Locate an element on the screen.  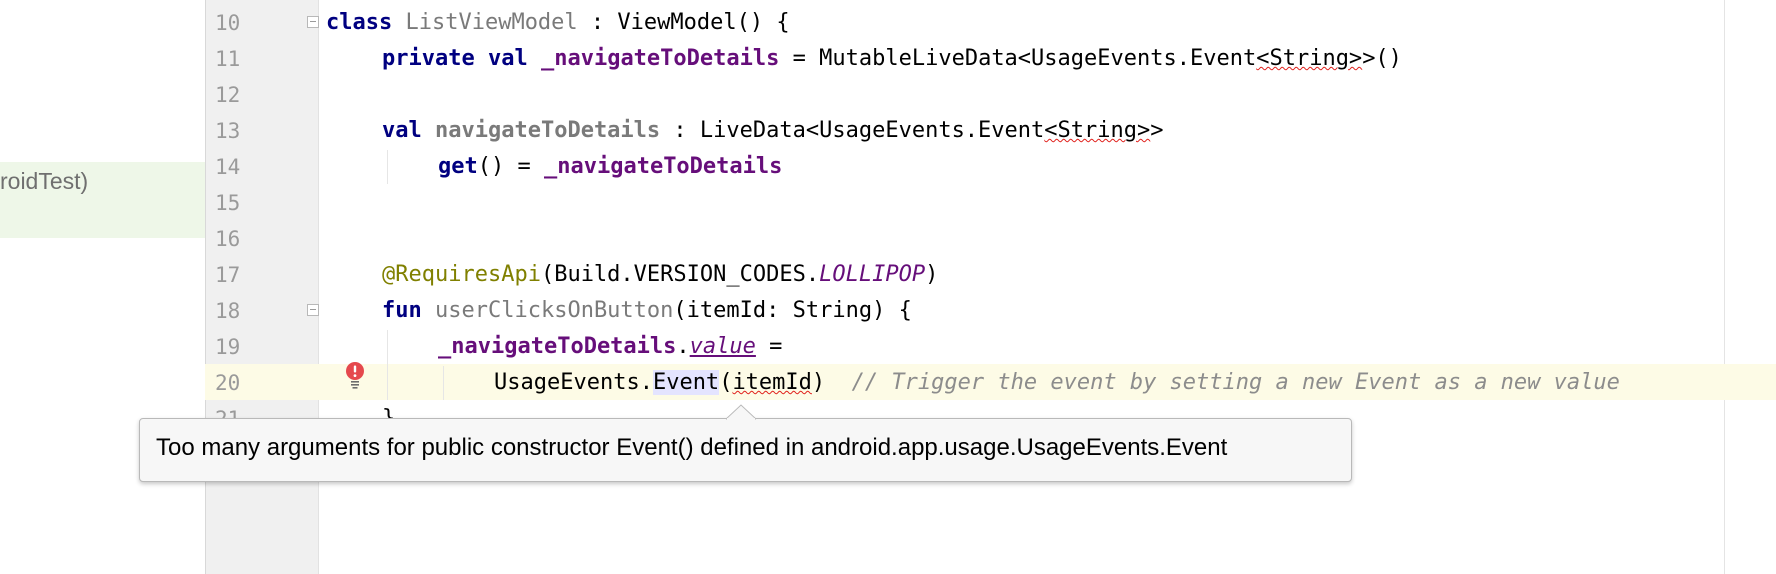
line-number: 20 is located at coordinates (228, 383).